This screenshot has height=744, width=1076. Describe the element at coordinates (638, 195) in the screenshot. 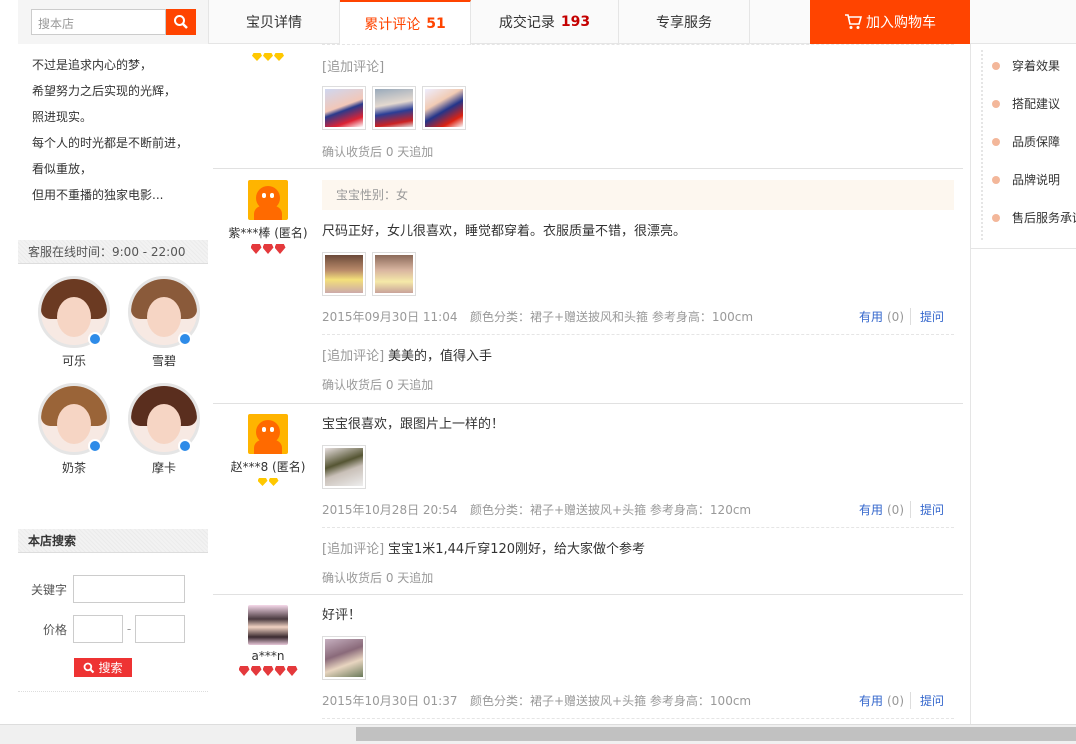

I see `buyer-attribute: 宝宝性别：女` at that location.